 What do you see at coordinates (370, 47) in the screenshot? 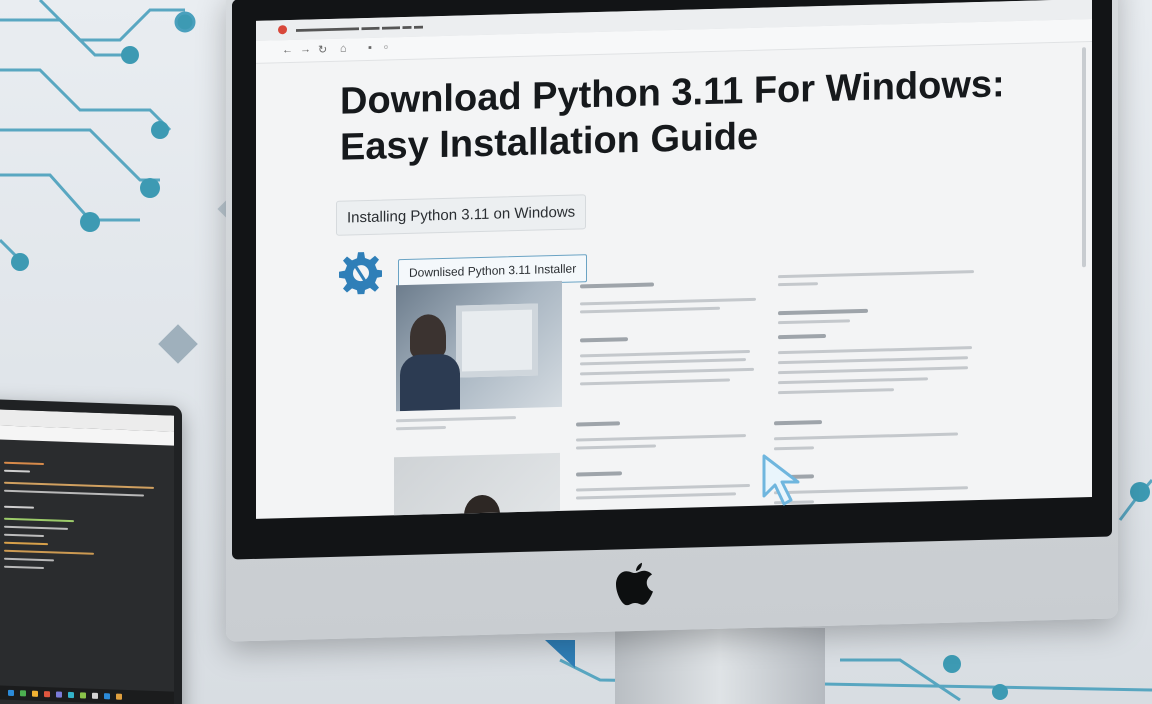
I see `lock-icon: ▪` at bounding box center [370, 47].